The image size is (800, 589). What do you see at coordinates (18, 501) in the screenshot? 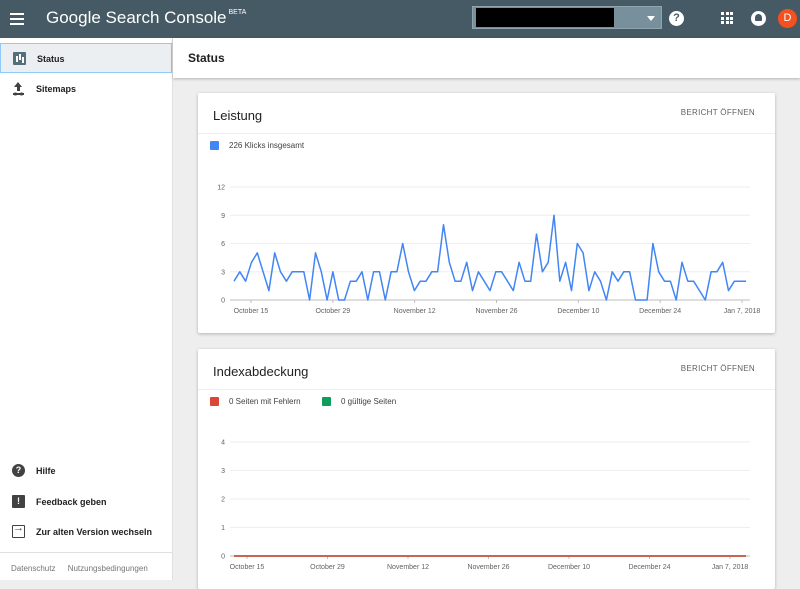
I see `feedback-icon: !` at bounding box center [18, 501].